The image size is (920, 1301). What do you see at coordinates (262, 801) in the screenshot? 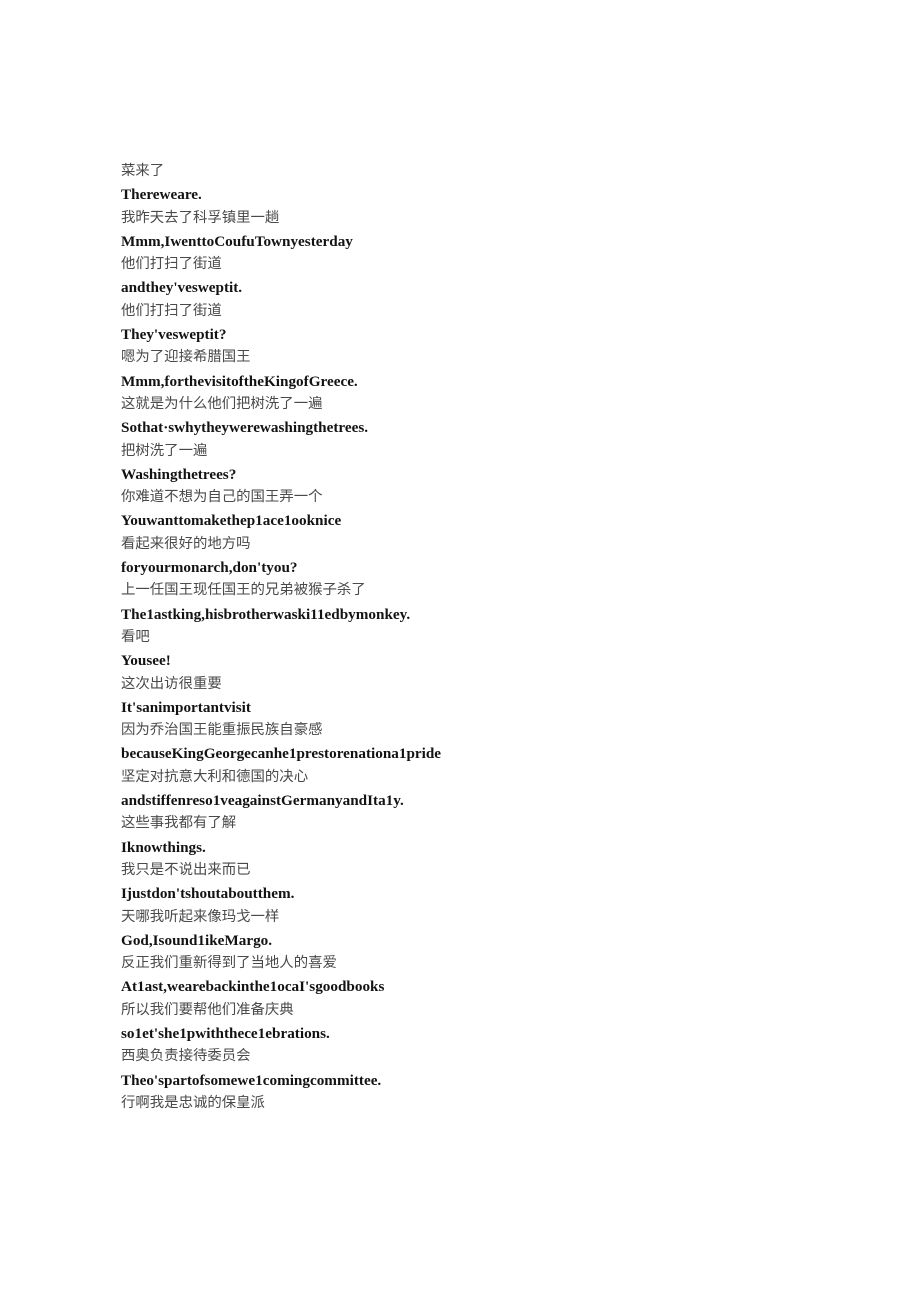
I see `transcript-line-en: andstiffenreso1veagainstGermanyandIta1y.` at bounding box center [262, 801].